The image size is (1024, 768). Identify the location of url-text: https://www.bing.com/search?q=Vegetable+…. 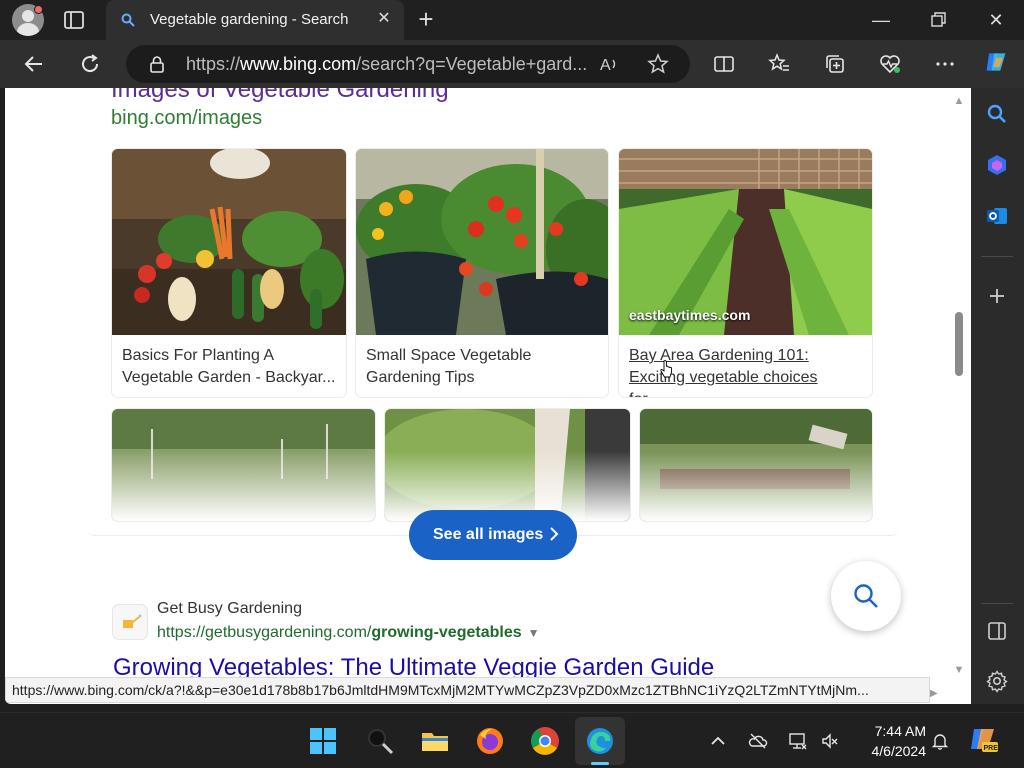
(386, 64).